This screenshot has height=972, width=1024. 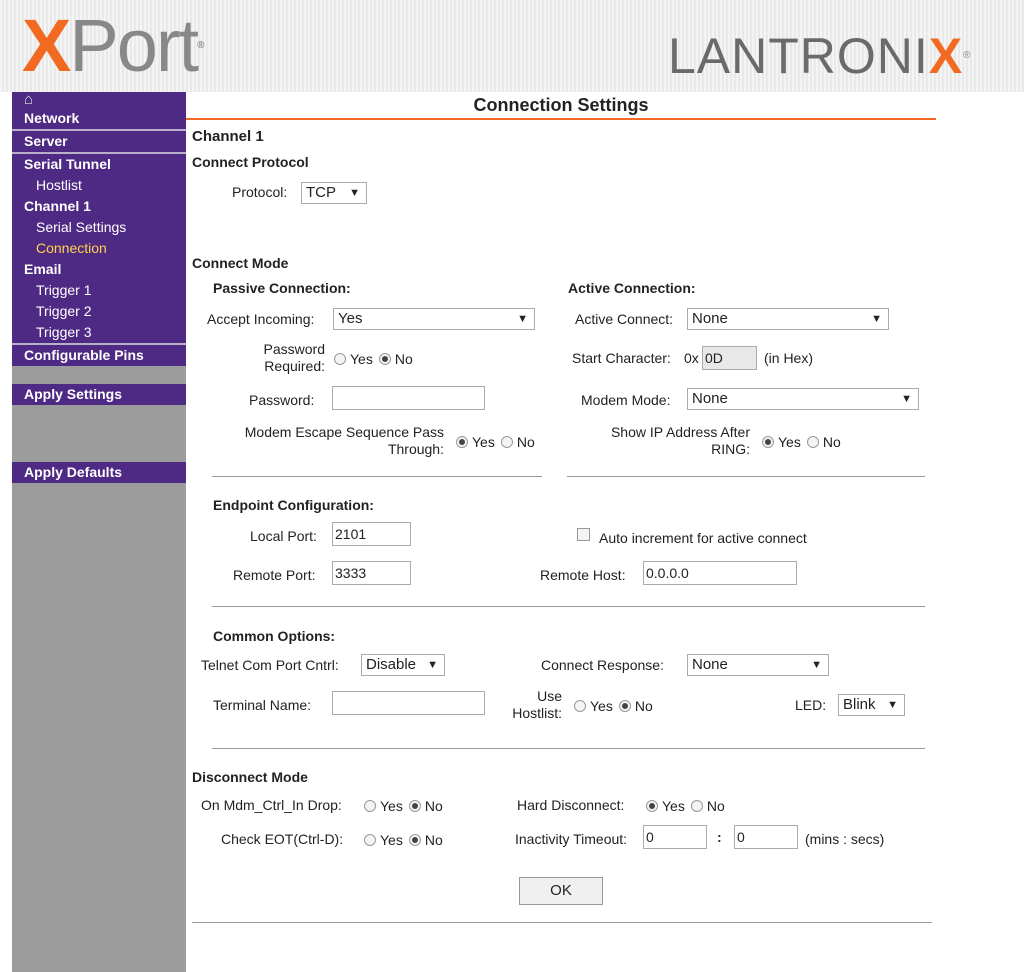 I want to click on header-banner: XPort® LANTRONIX®, so click(x=512, y=46).